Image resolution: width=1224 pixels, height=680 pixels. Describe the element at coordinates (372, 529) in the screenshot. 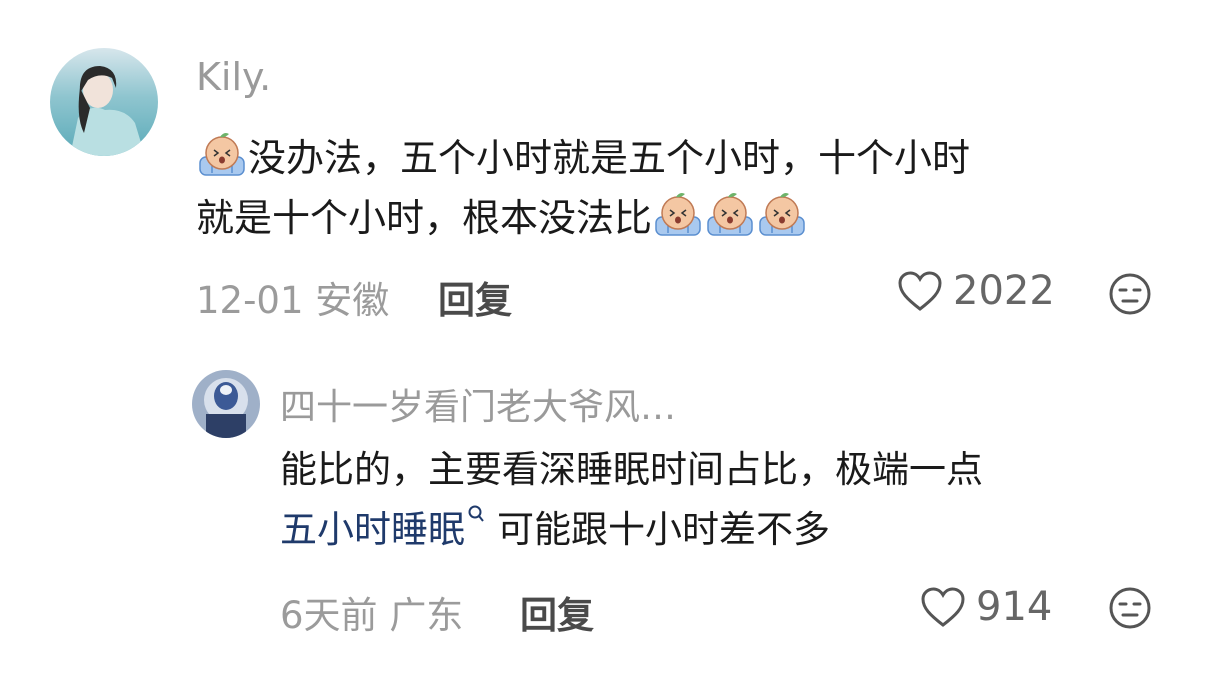

I see `search-link: 五小时睡眠` at that location.